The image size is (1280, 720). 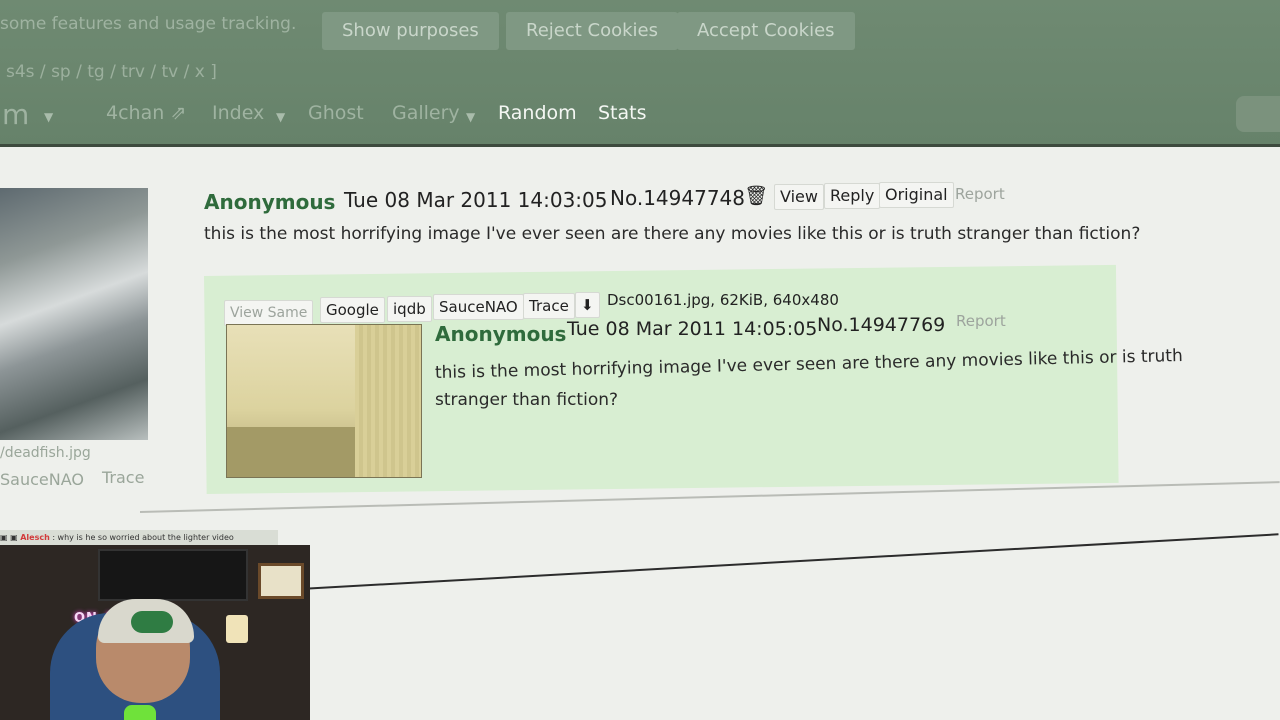 What do you see at coordinates (111, 72) in the screenshot?
I see `board-list: s4s / sp / tg / trv / tv / x ]` at bounding box center [111, 72].